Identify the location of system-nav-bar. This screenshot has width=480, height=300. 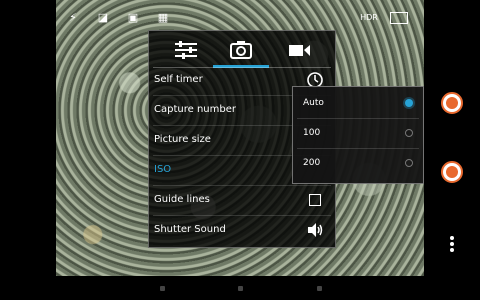
(240, 288).